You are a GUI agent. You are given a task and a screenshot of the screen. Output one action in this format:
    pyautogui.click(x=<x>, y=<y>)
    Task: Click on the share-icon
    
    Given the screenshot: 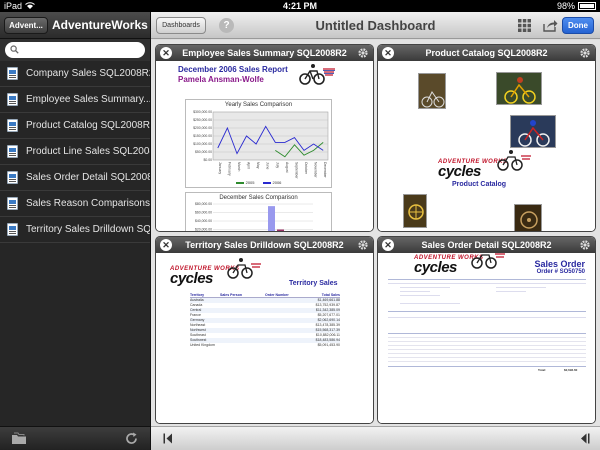 What is the action you would take?
    pyautogui.click(x=550, y=25)
    